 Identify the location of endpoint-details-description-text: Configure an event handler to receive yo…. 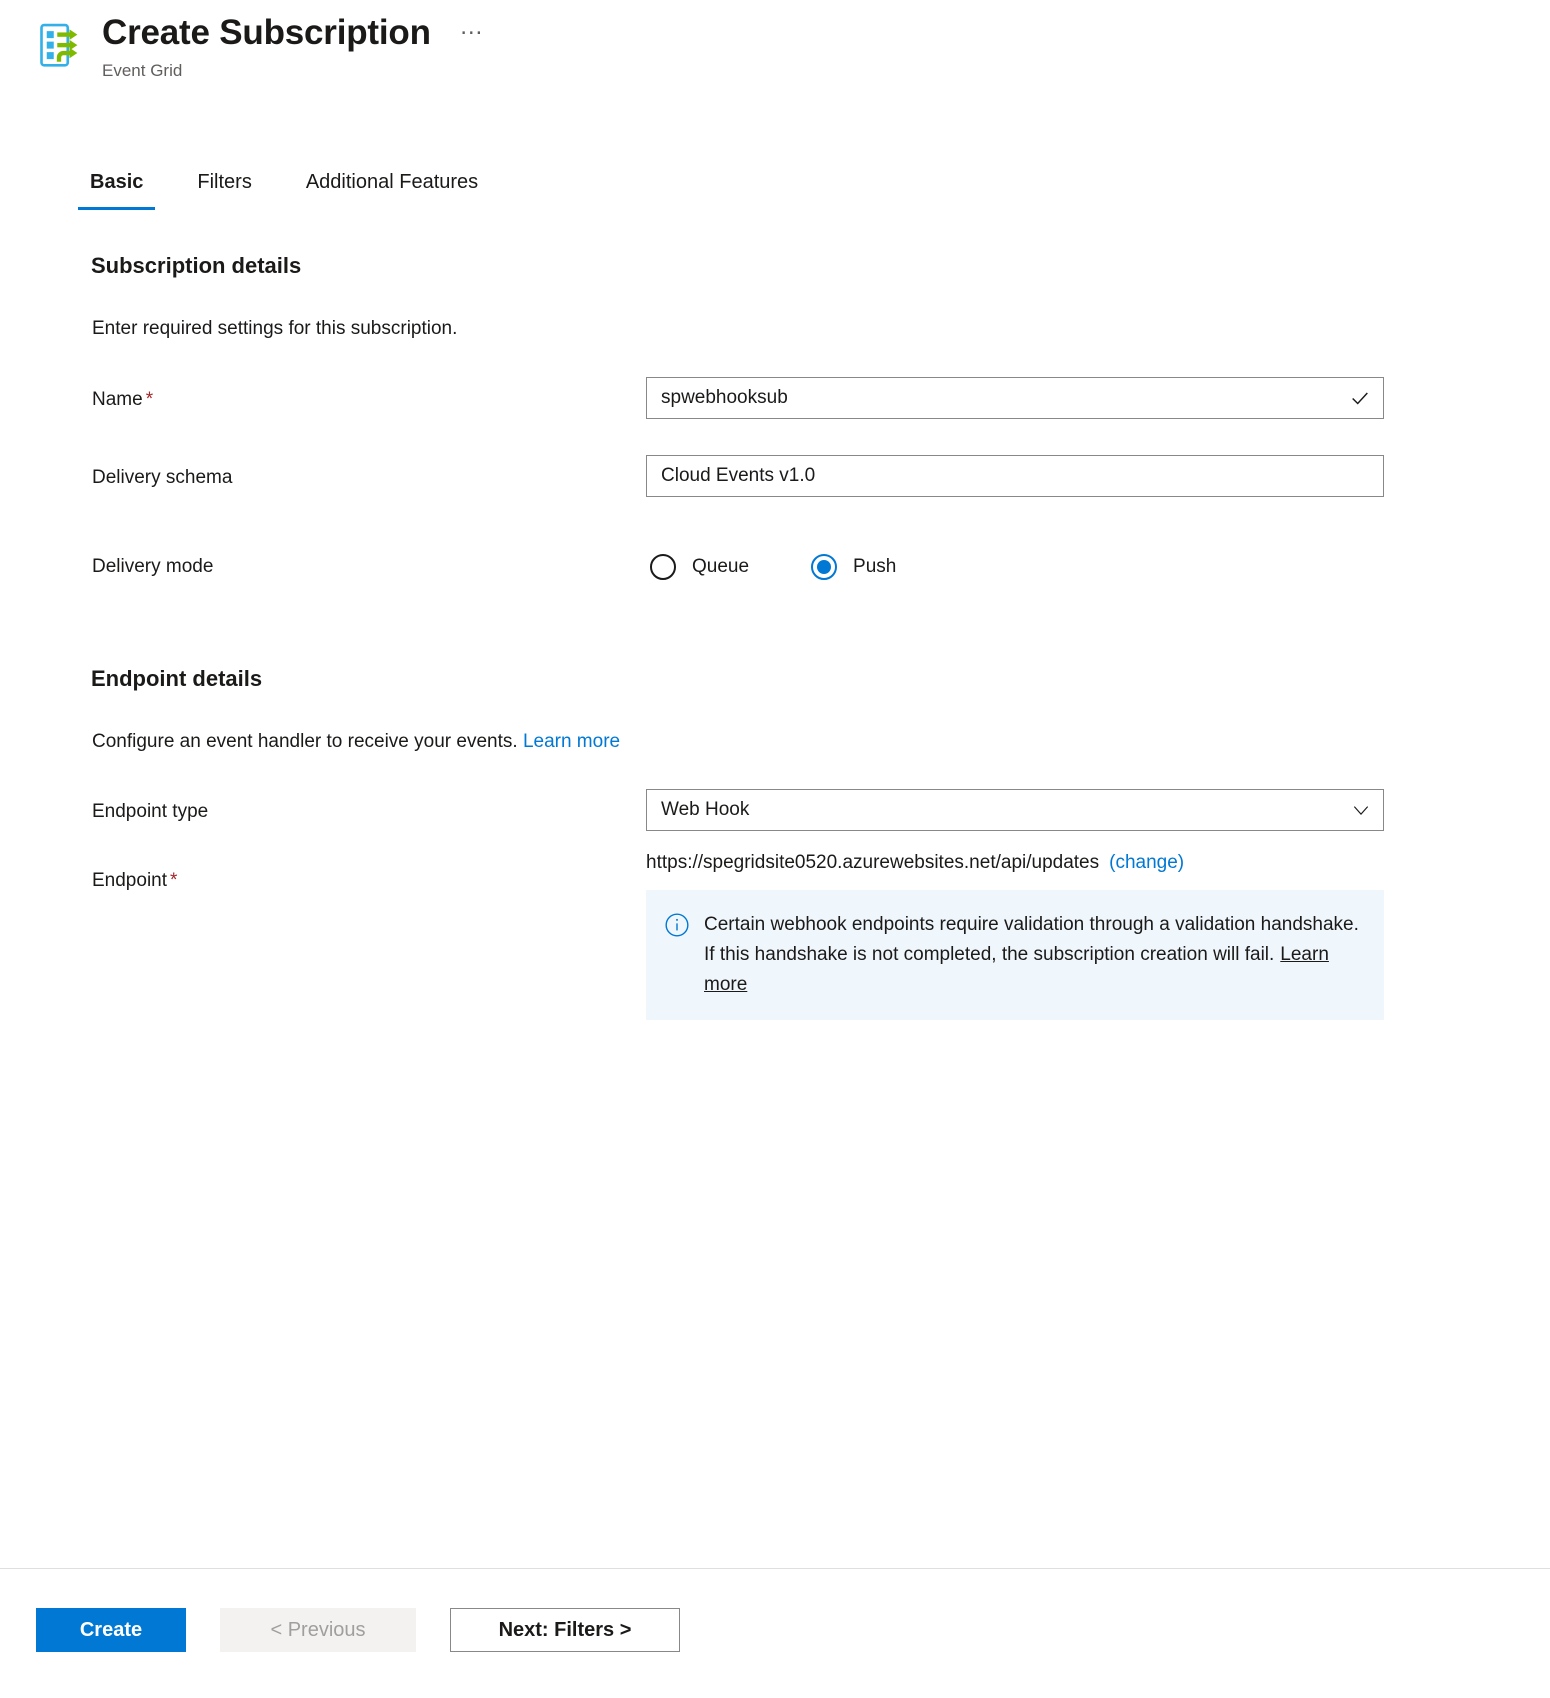
(305, 741).